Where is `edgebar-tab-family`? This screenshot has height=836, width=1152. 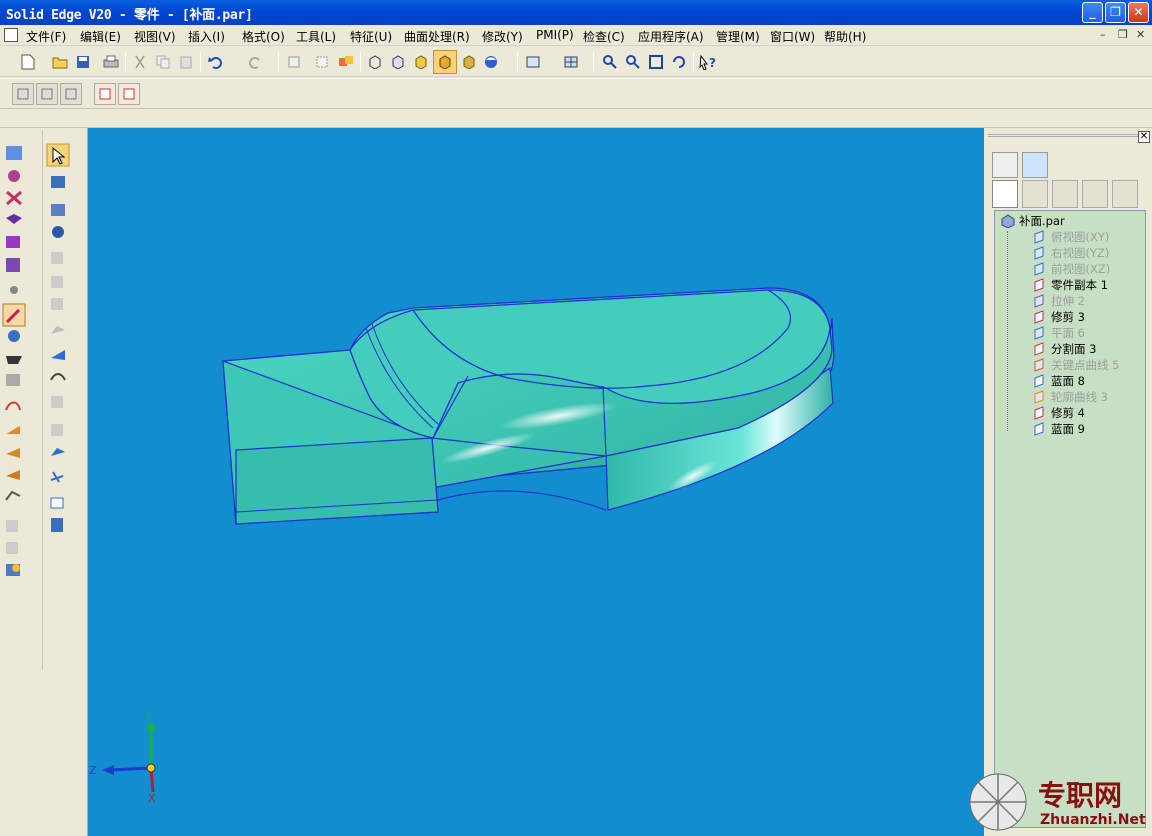 edgebar-tab-family is located at coordinates (1035, 194).